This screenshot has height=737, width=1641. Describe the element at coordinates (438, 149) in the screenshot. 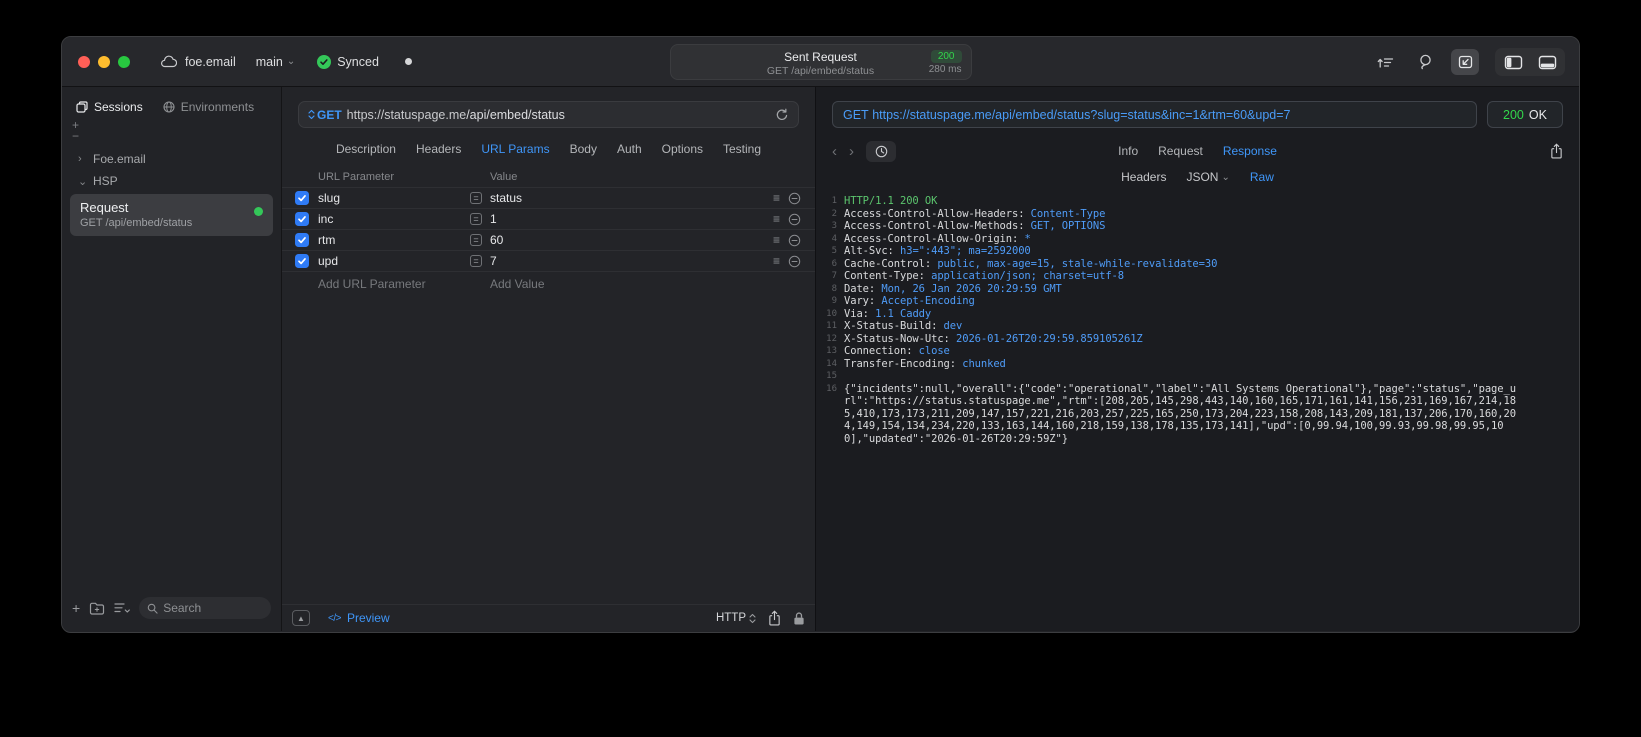

I see `request-tab-headers: Headers` at that location.